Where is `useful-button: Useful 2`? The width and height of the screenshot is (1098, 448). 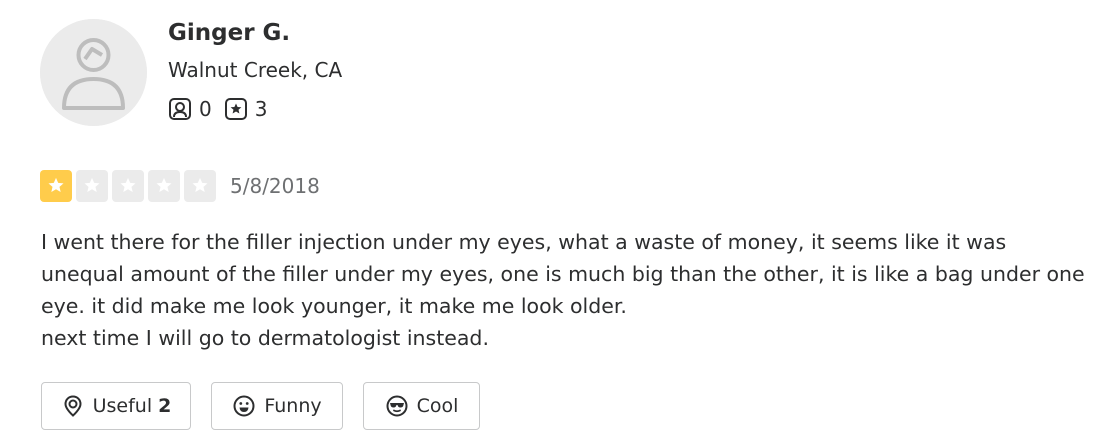 useful-button: Useful 2 is located at coordinates (116, 406).